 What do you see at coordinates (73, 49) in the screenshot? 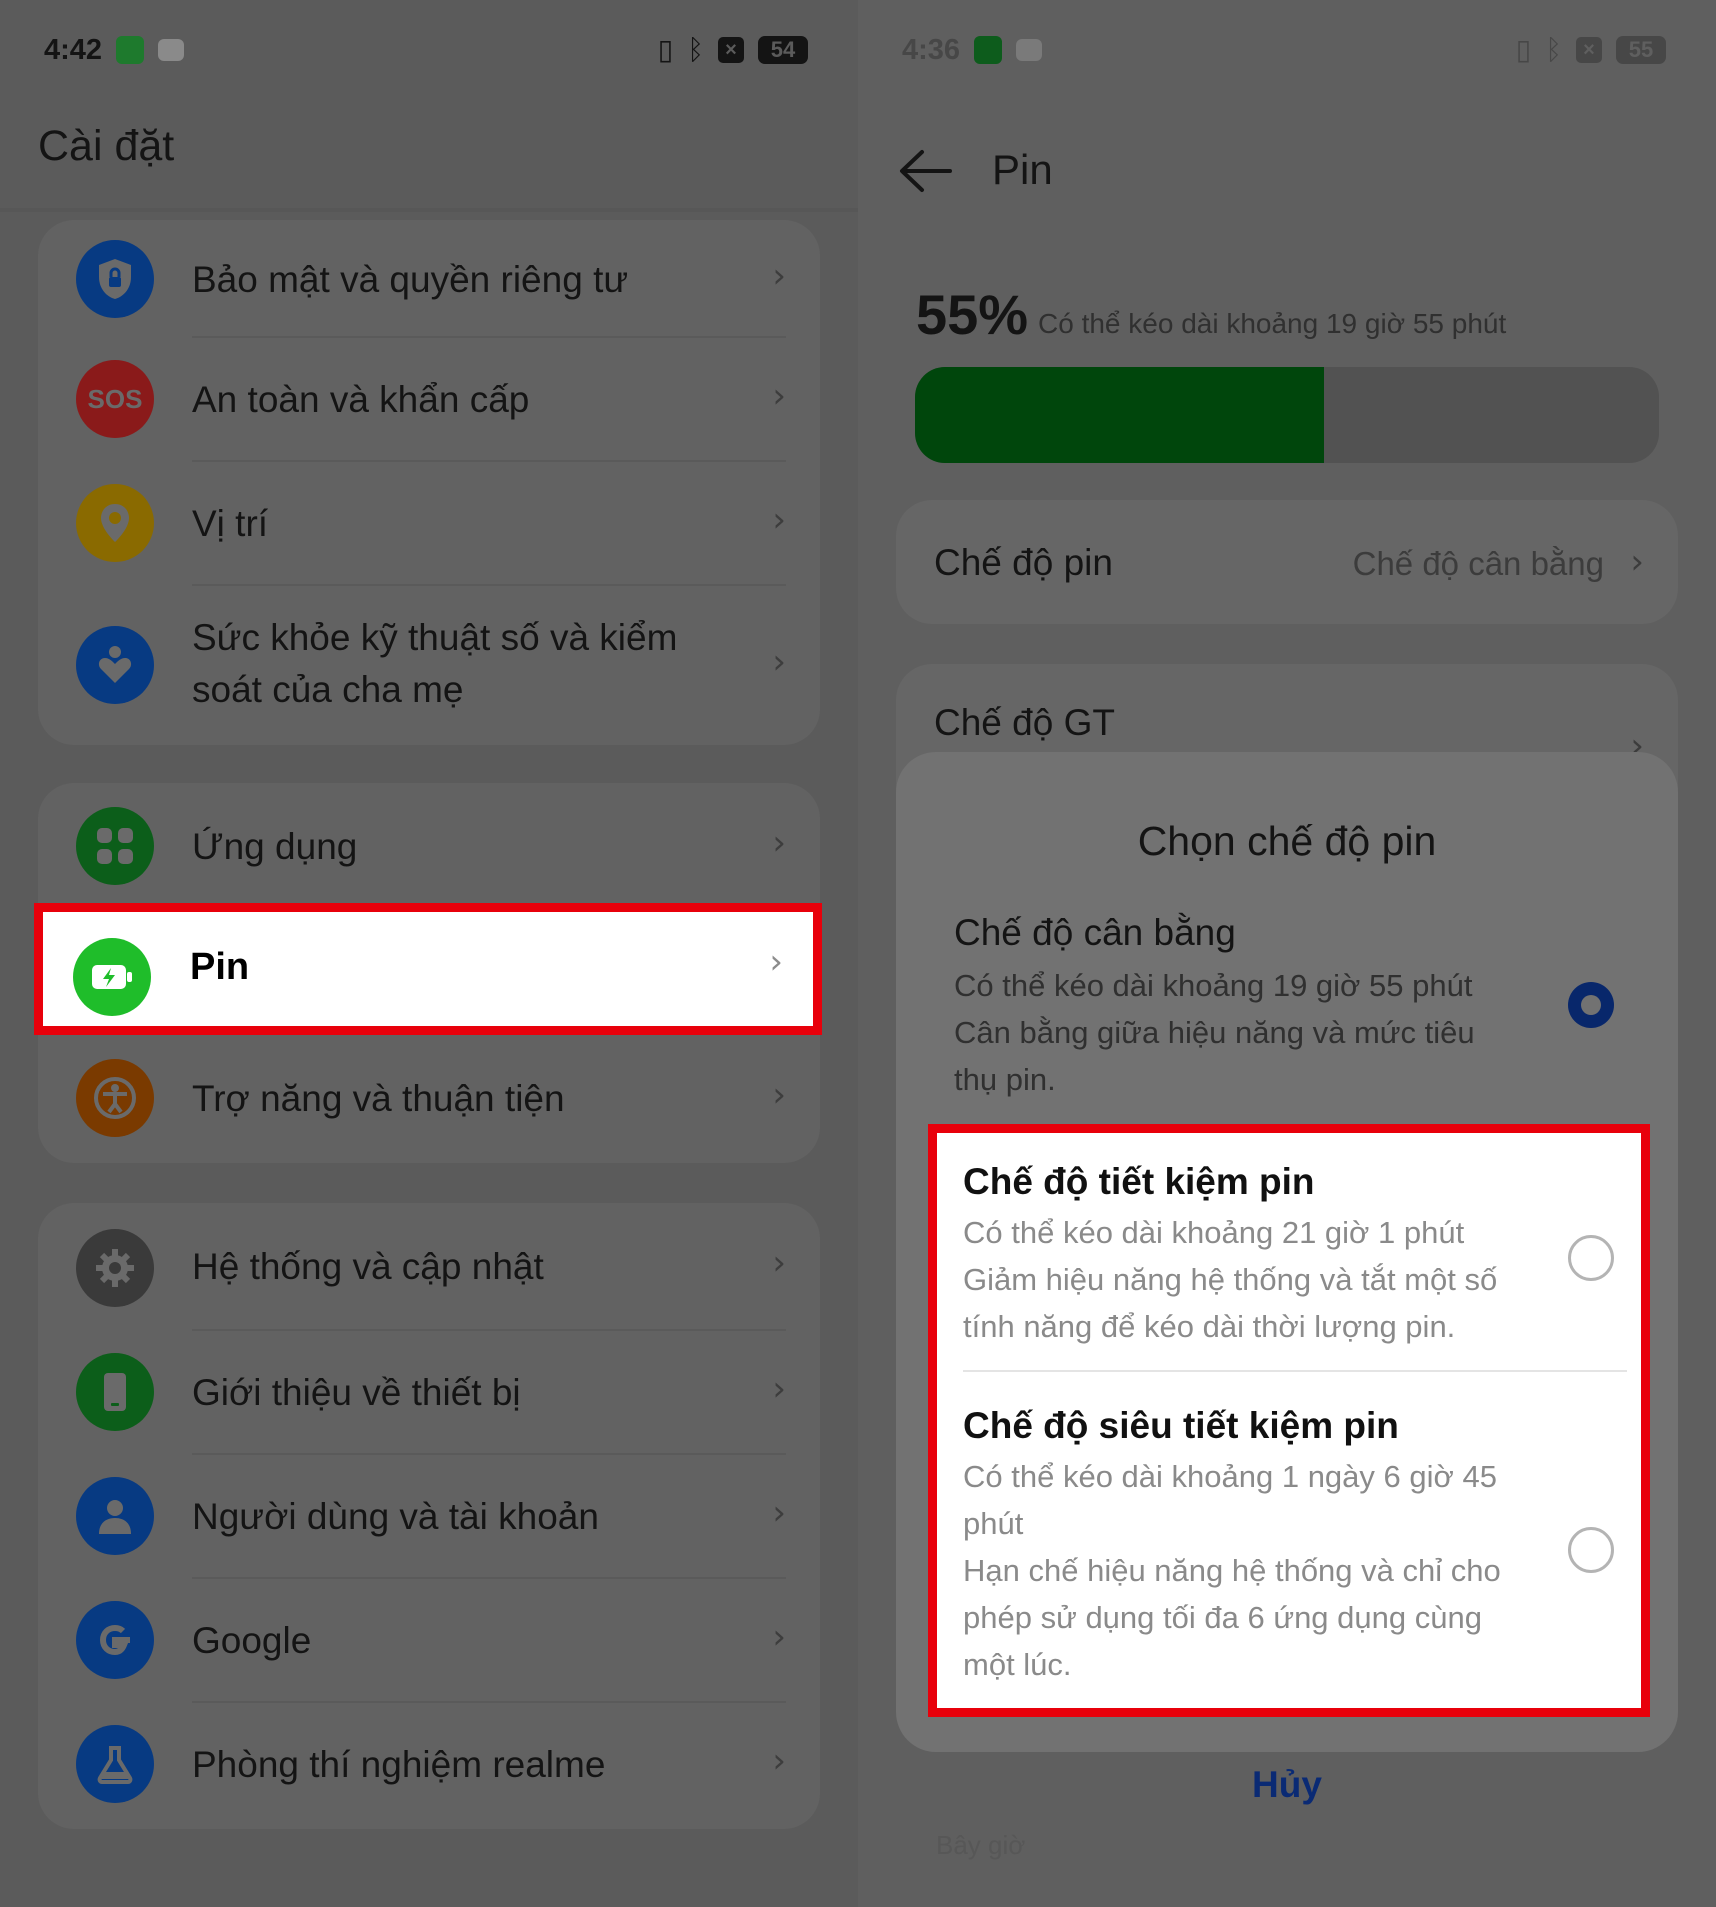
I see `status-time: 4:42` at bounding box center [73, 49].